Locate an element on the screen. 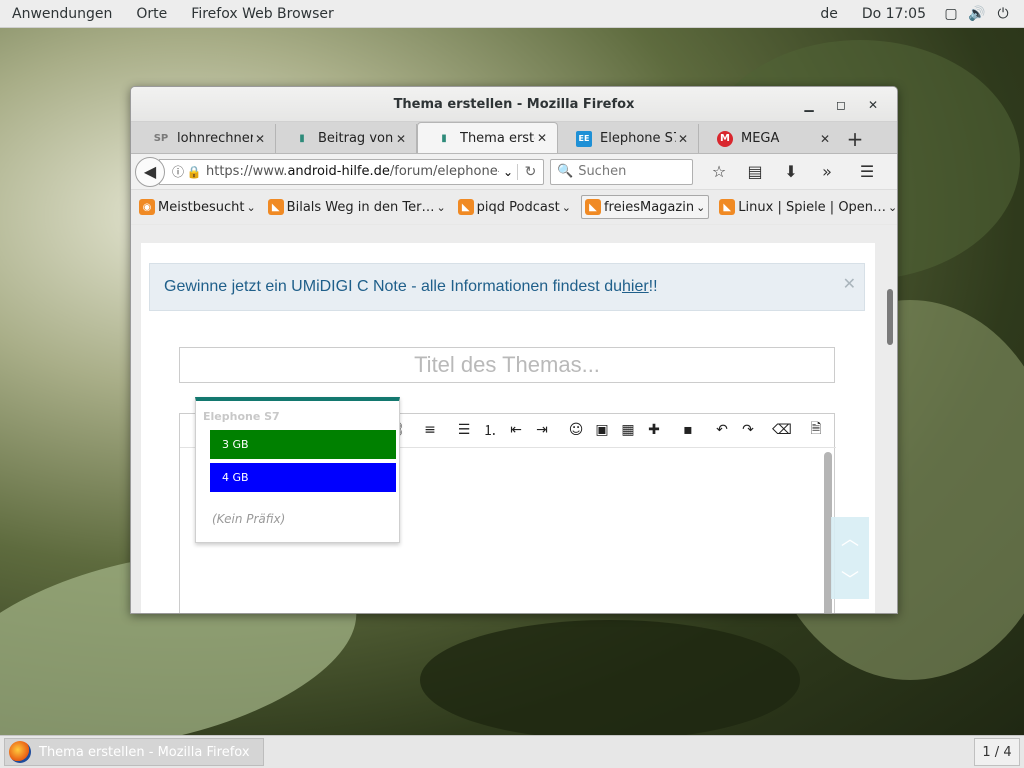 This screenshot has height=768, width=1024. applications-menu: Anwendungen is located at coordinates (62, 14).